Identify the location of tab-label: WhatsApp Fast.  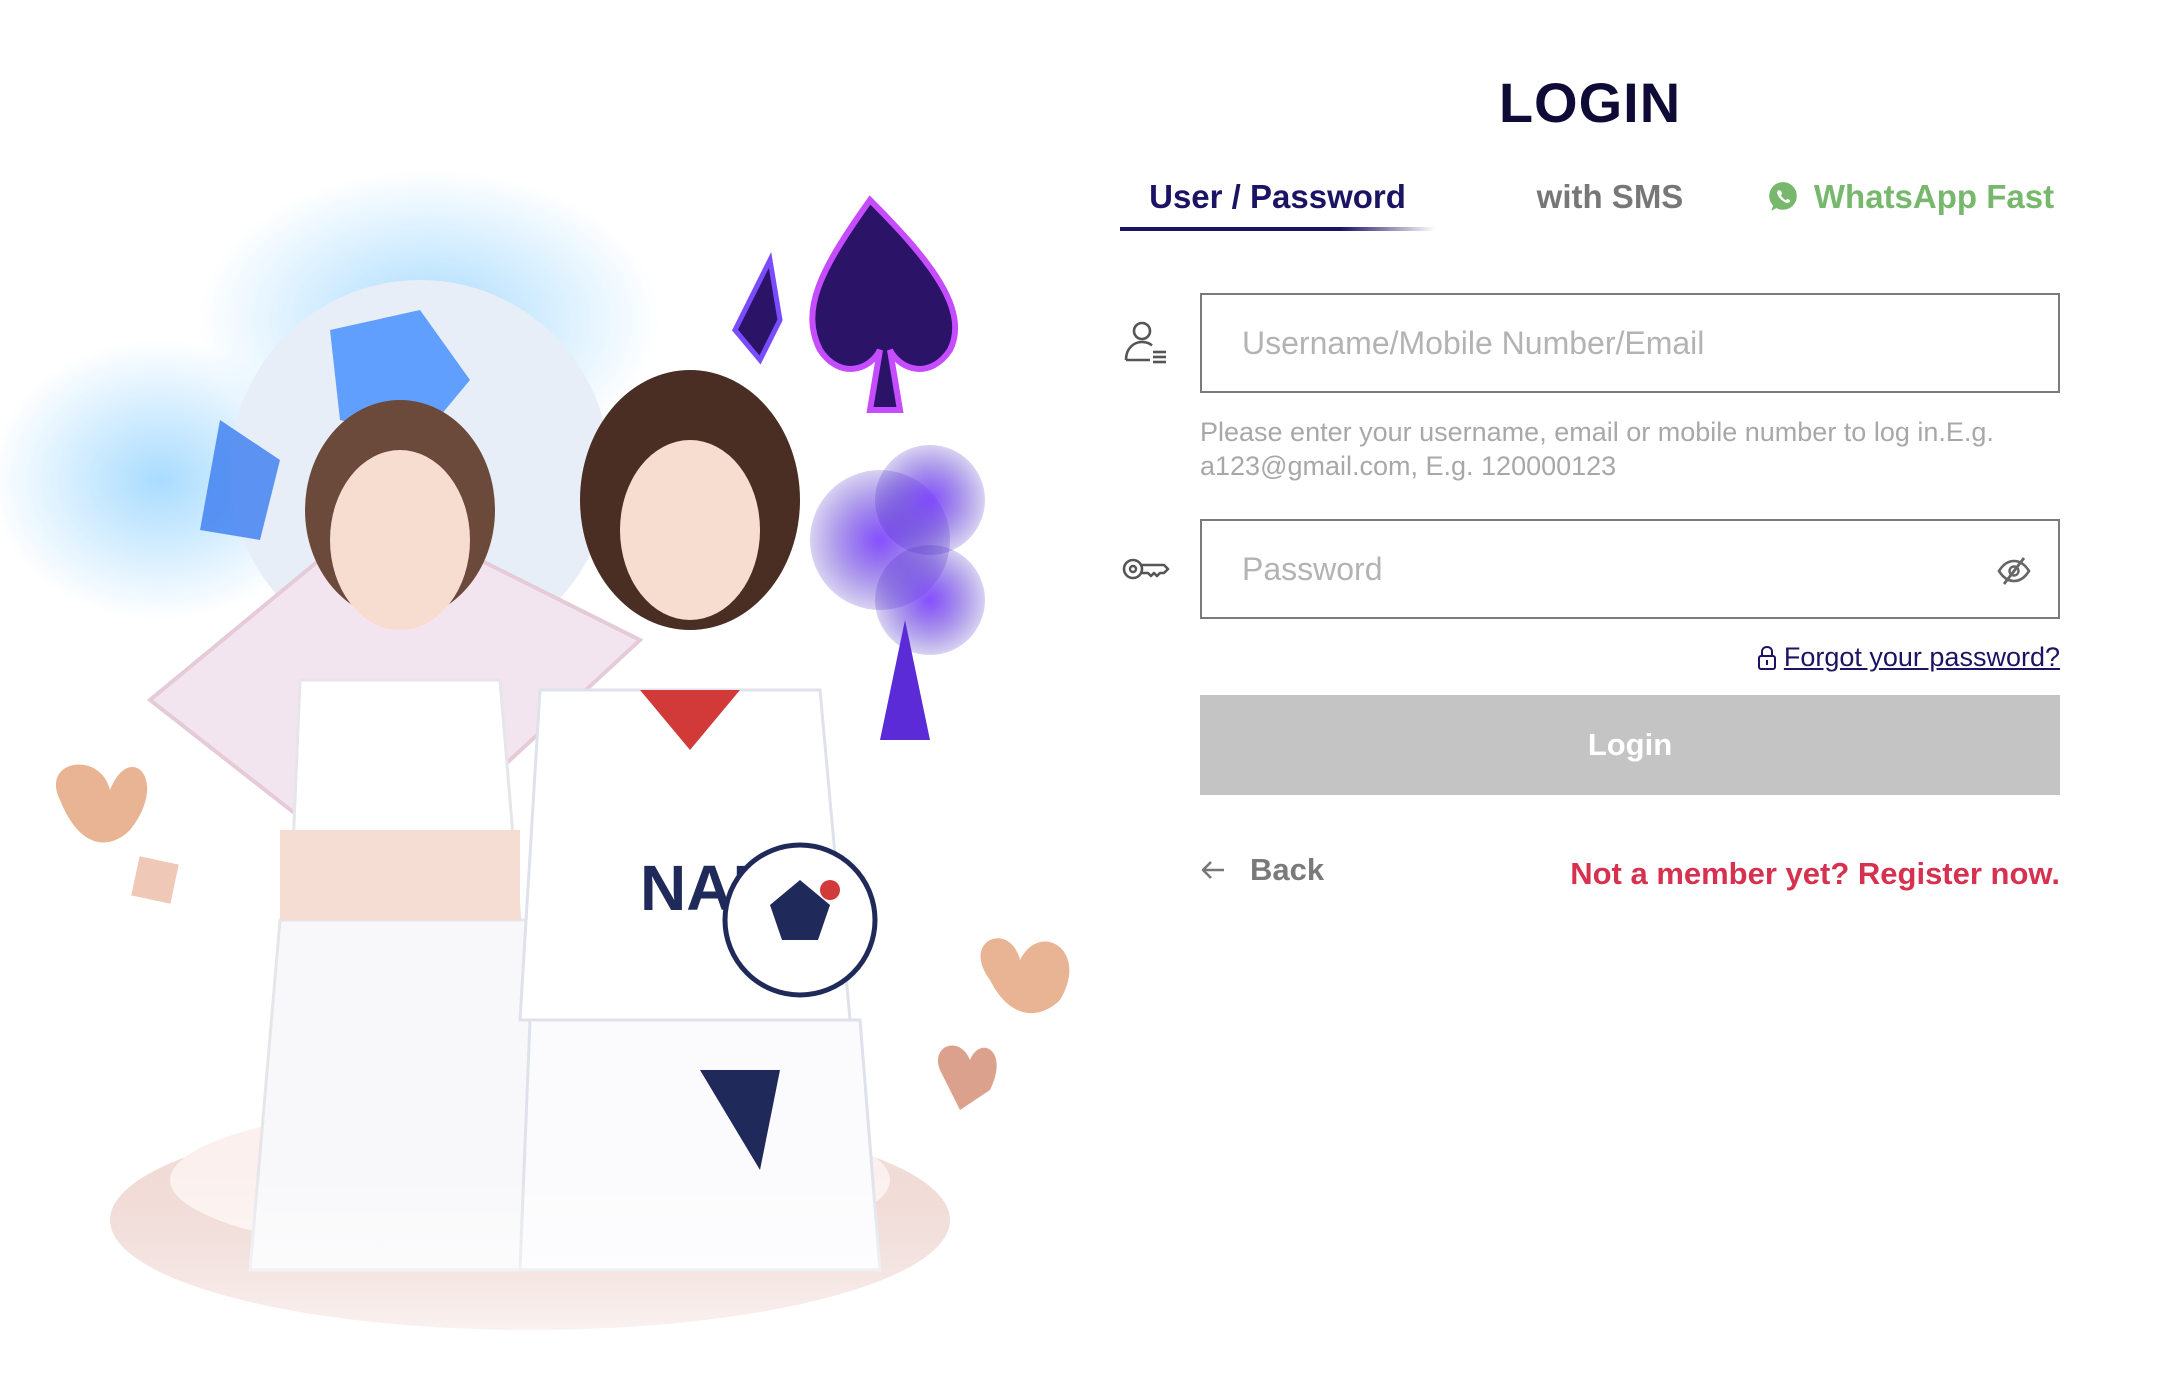
(1934, 196).